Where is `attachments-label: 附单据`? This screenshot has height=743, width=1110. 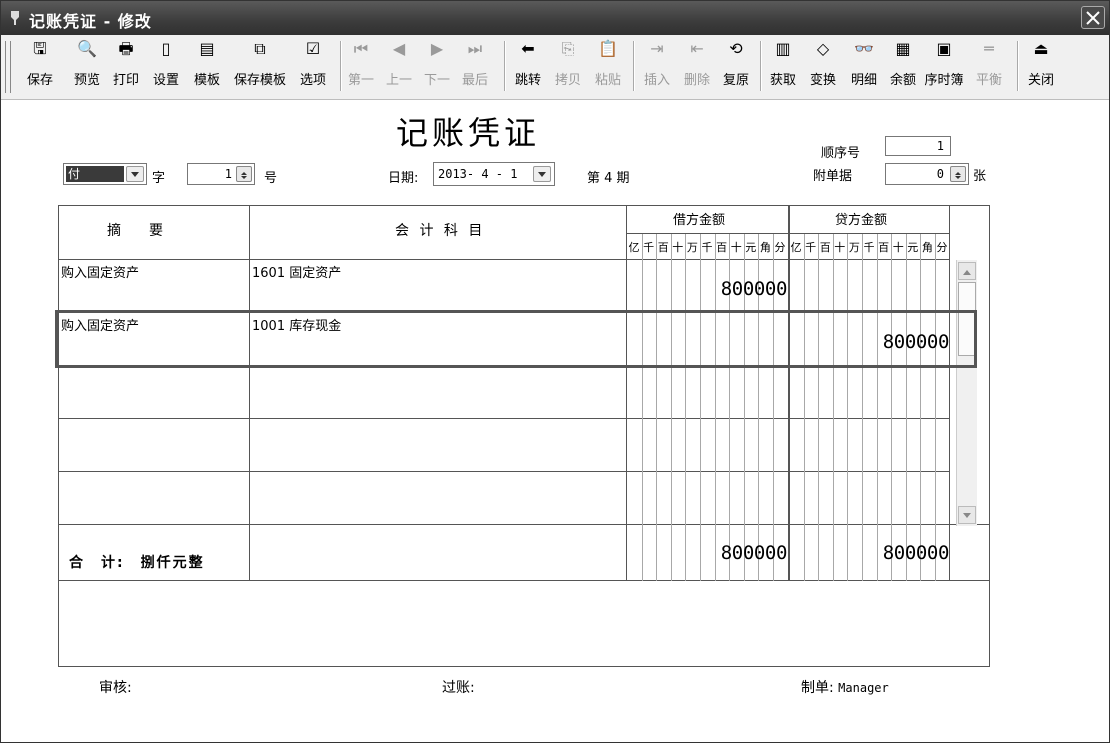
attachments-label: 附单据 is located at coordinates (833, 176).